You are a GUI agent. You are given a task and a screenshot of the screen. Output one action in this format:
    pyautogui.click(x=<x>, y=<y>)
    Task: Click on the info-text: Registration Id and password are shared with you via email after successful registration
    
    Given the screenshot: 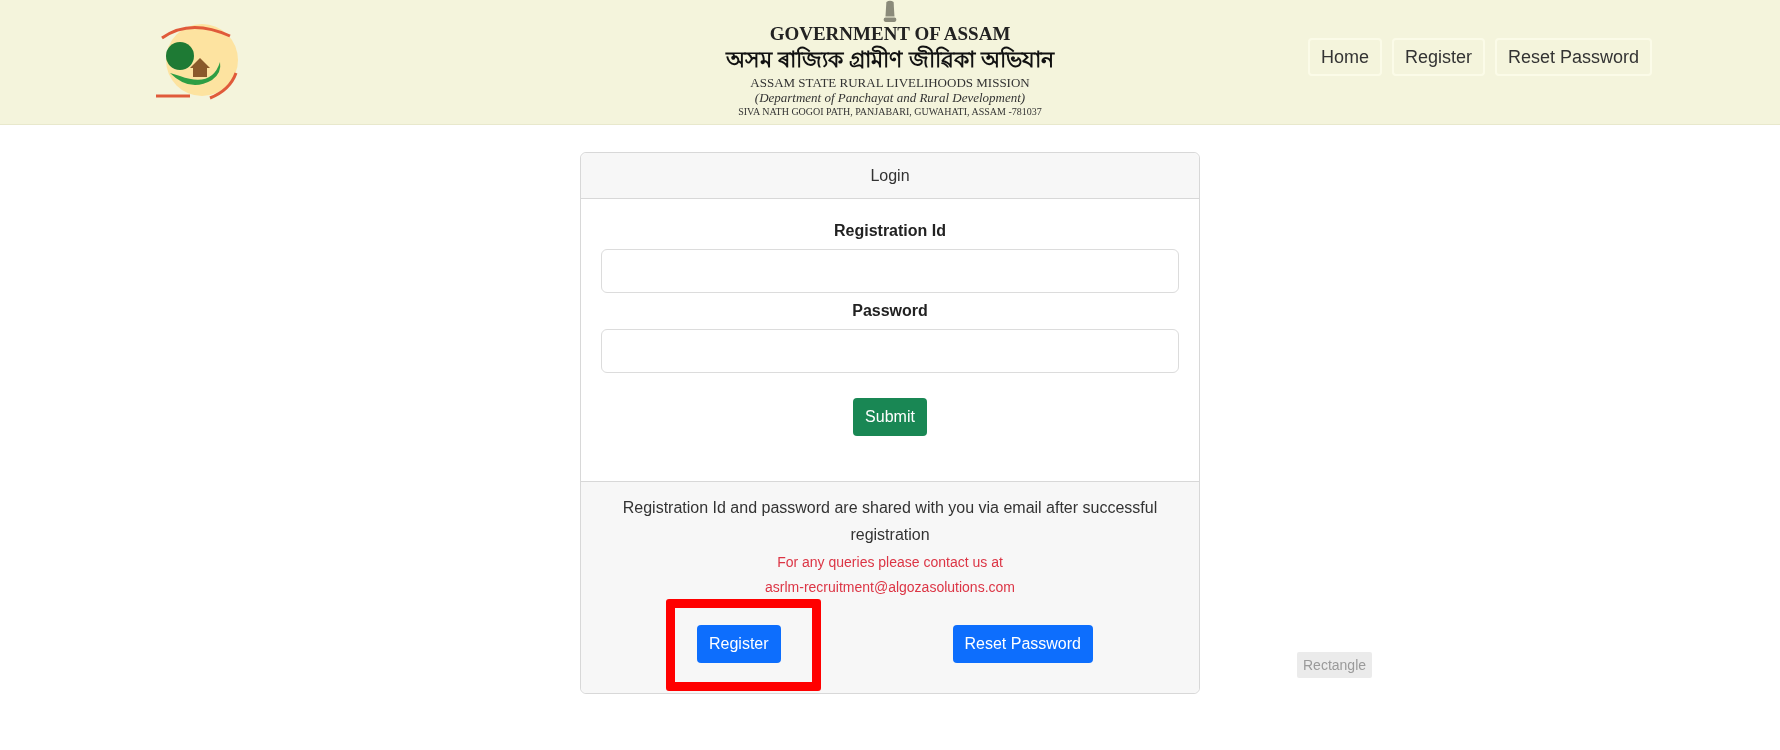 What is the action you would take?
    pyautogui.click(x=890, y=521)
    